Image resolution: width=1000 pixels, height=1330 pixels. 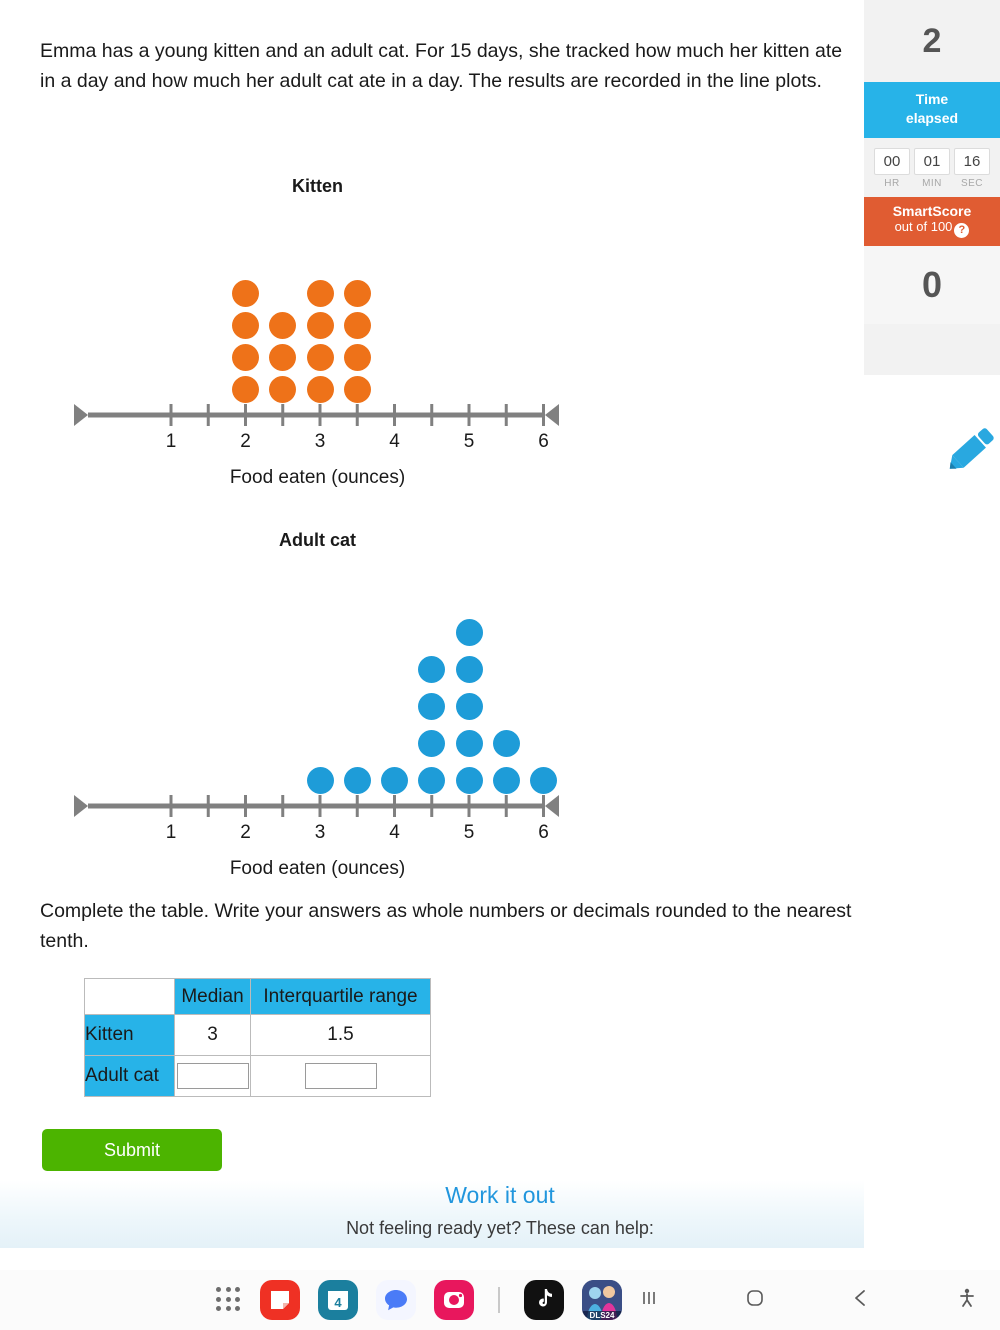 I want to click on timer-seconds: 16 SEC, so click(x=972, y=168).